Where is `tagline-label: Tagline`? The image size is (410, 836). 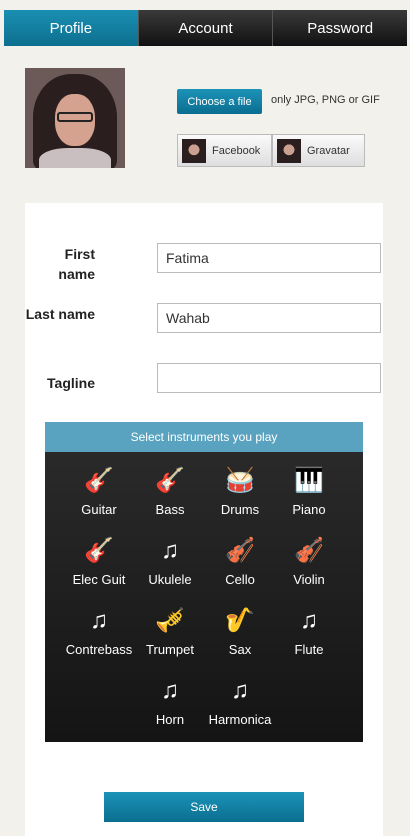
tagline-label: Tagline is located at coordinates (71, 383).